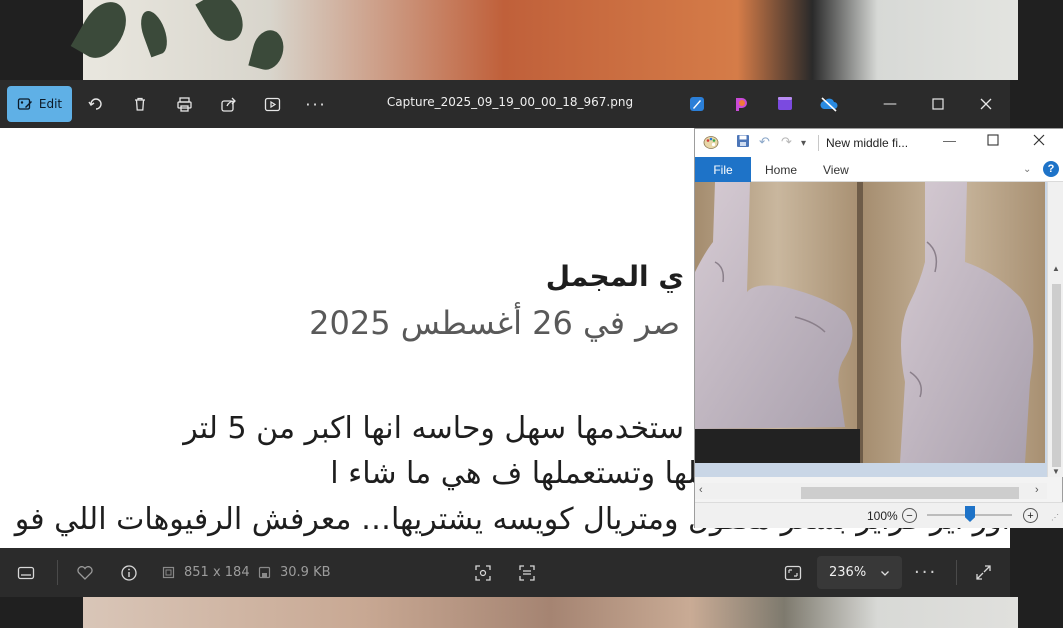 The width and height of the screenshot is (1063, 628). I want to click on paint-file-tab: File, so click(723, 169).